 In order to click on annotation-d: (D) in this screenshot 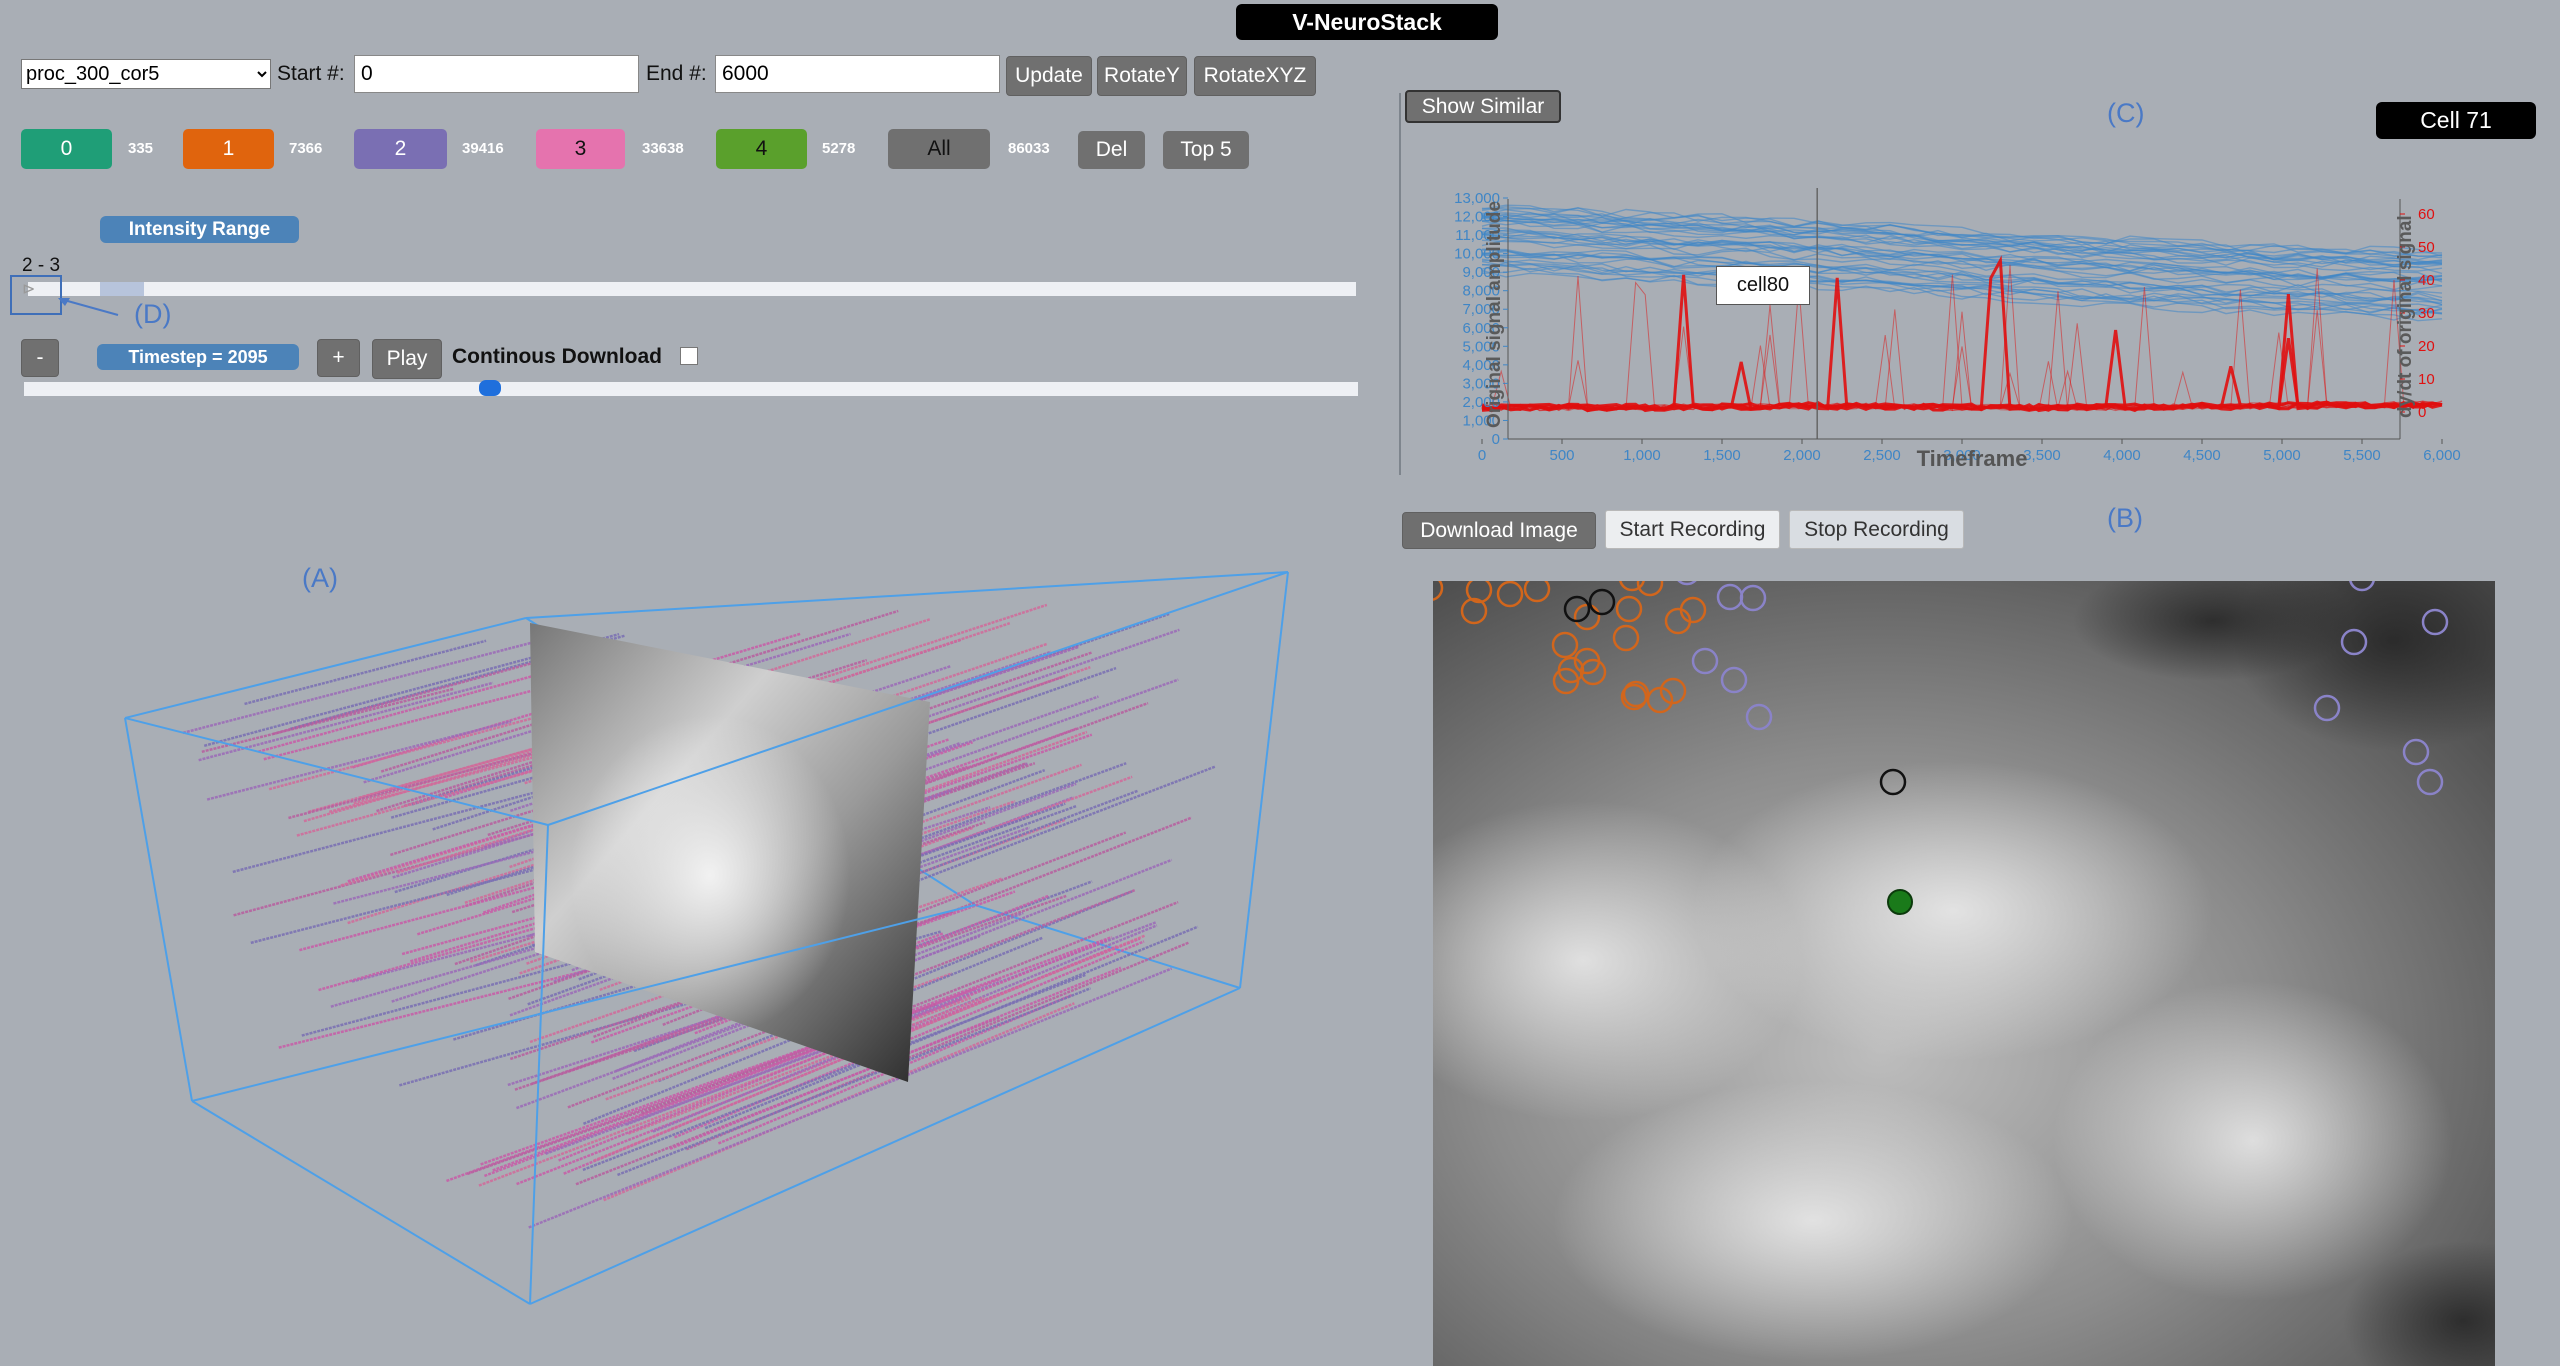, I will do `click(153, 314)`.